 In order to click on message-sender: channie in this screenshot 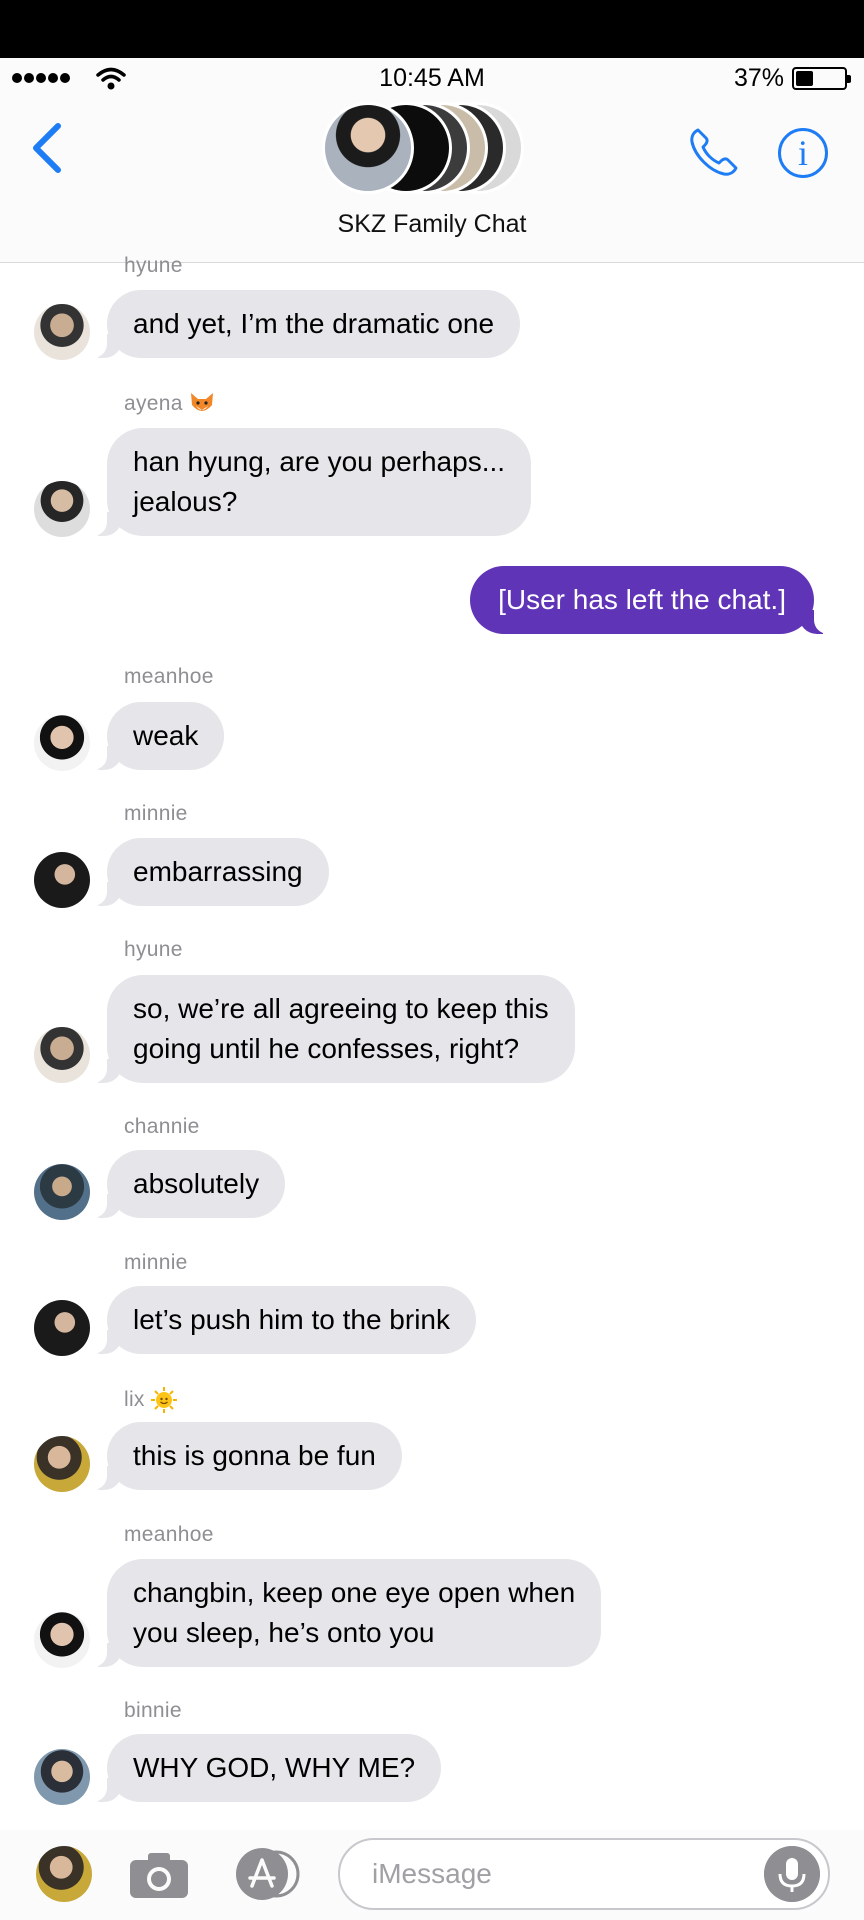, I will do `click(162, 1127)`.